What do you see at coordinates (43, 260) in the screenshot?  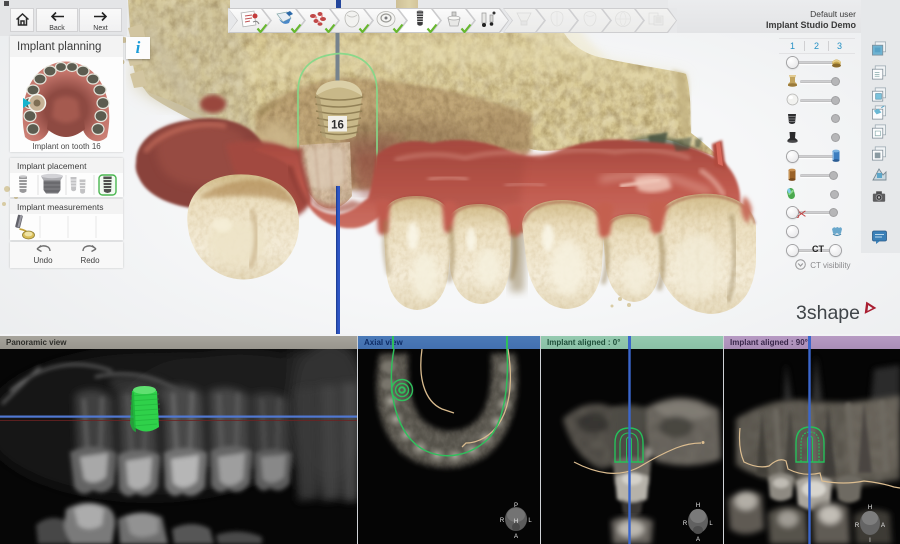 I see `svg-text: Undo` at bounding box center [43, 260].